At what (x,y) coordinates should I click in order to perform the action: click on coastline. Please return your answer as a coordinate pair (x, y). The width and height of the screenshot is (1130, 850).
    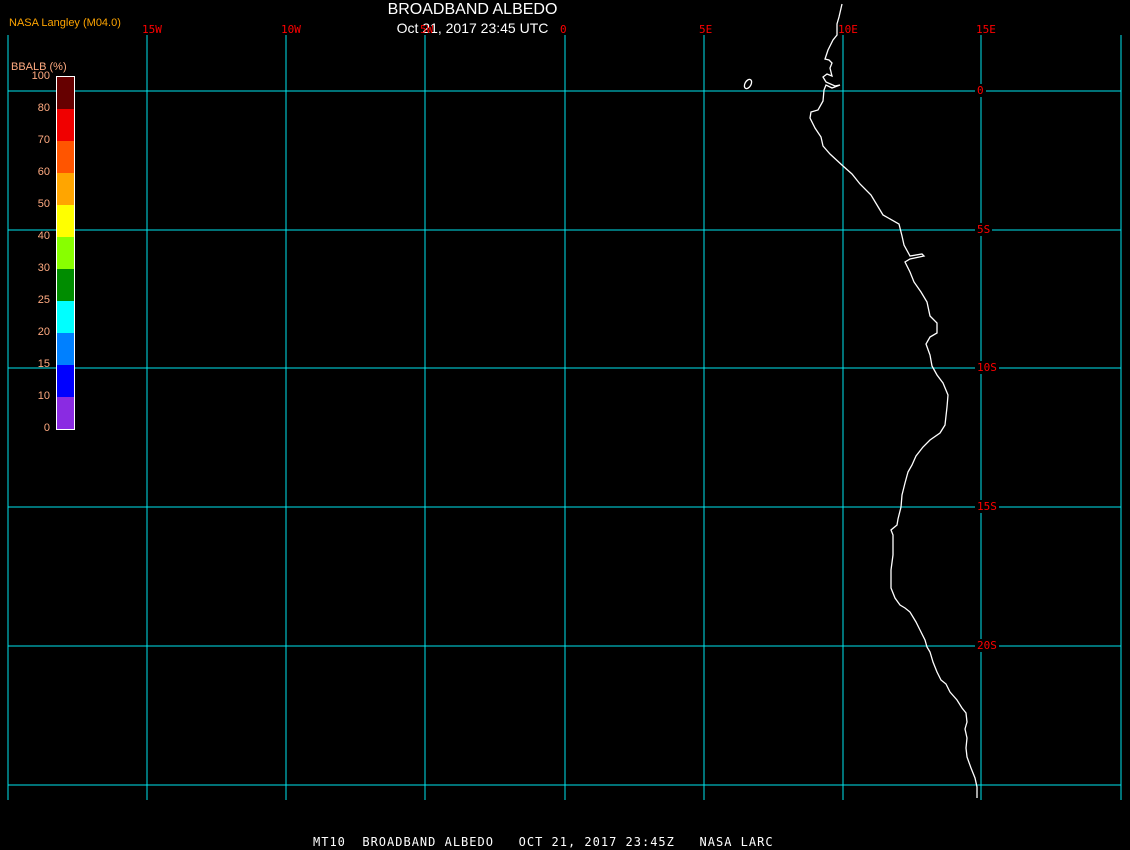
    Looking at the image, I should click on (893, 400).